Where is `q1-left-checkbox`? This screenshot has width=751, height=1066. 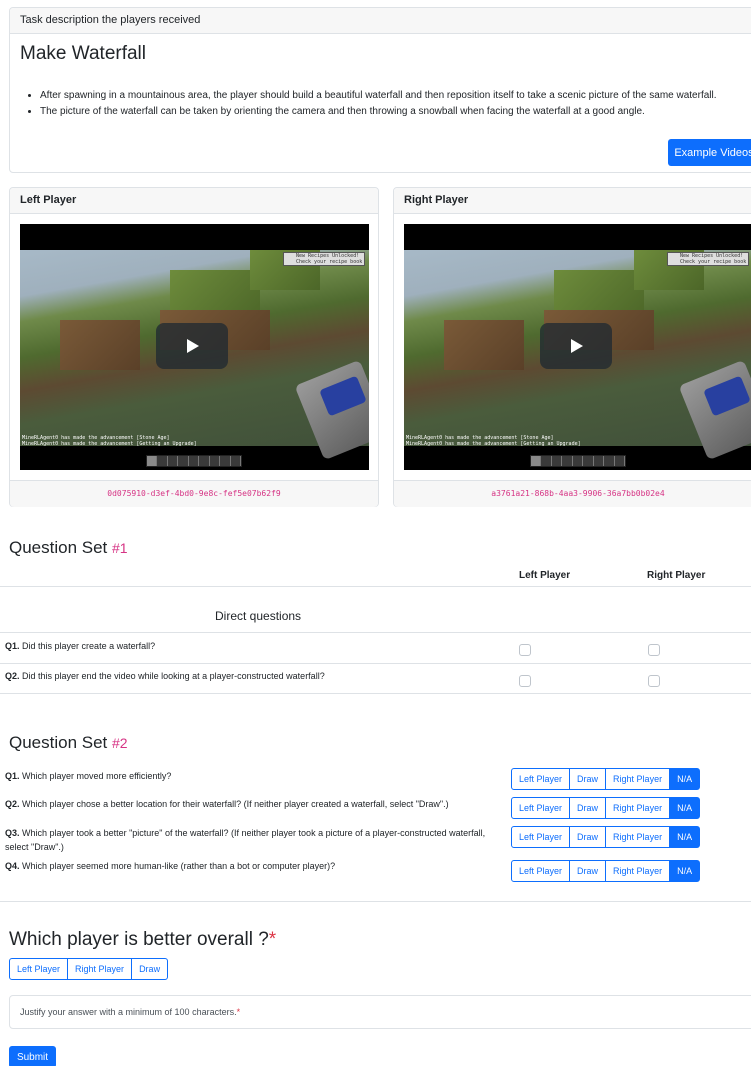
q1-left-checkbox is located at coordinates (525, 650).